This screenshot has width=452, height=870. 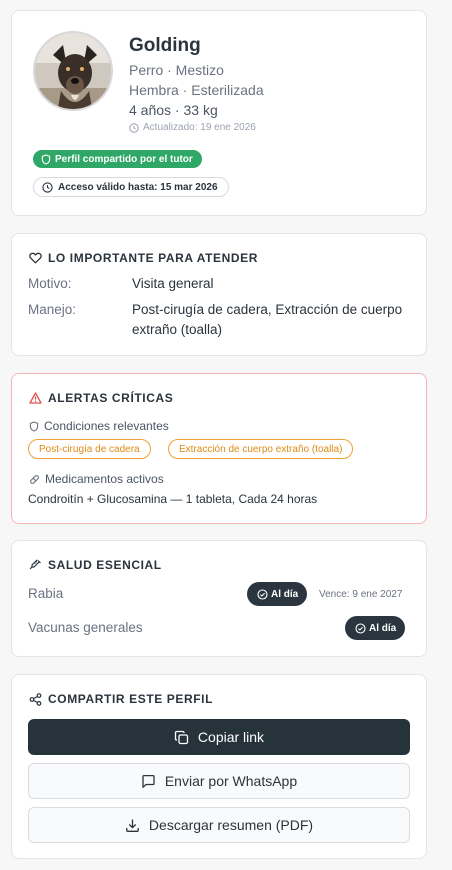 I want to click on conditions-subtitle: Condiciones relevantes, so click(x=99, y=426).